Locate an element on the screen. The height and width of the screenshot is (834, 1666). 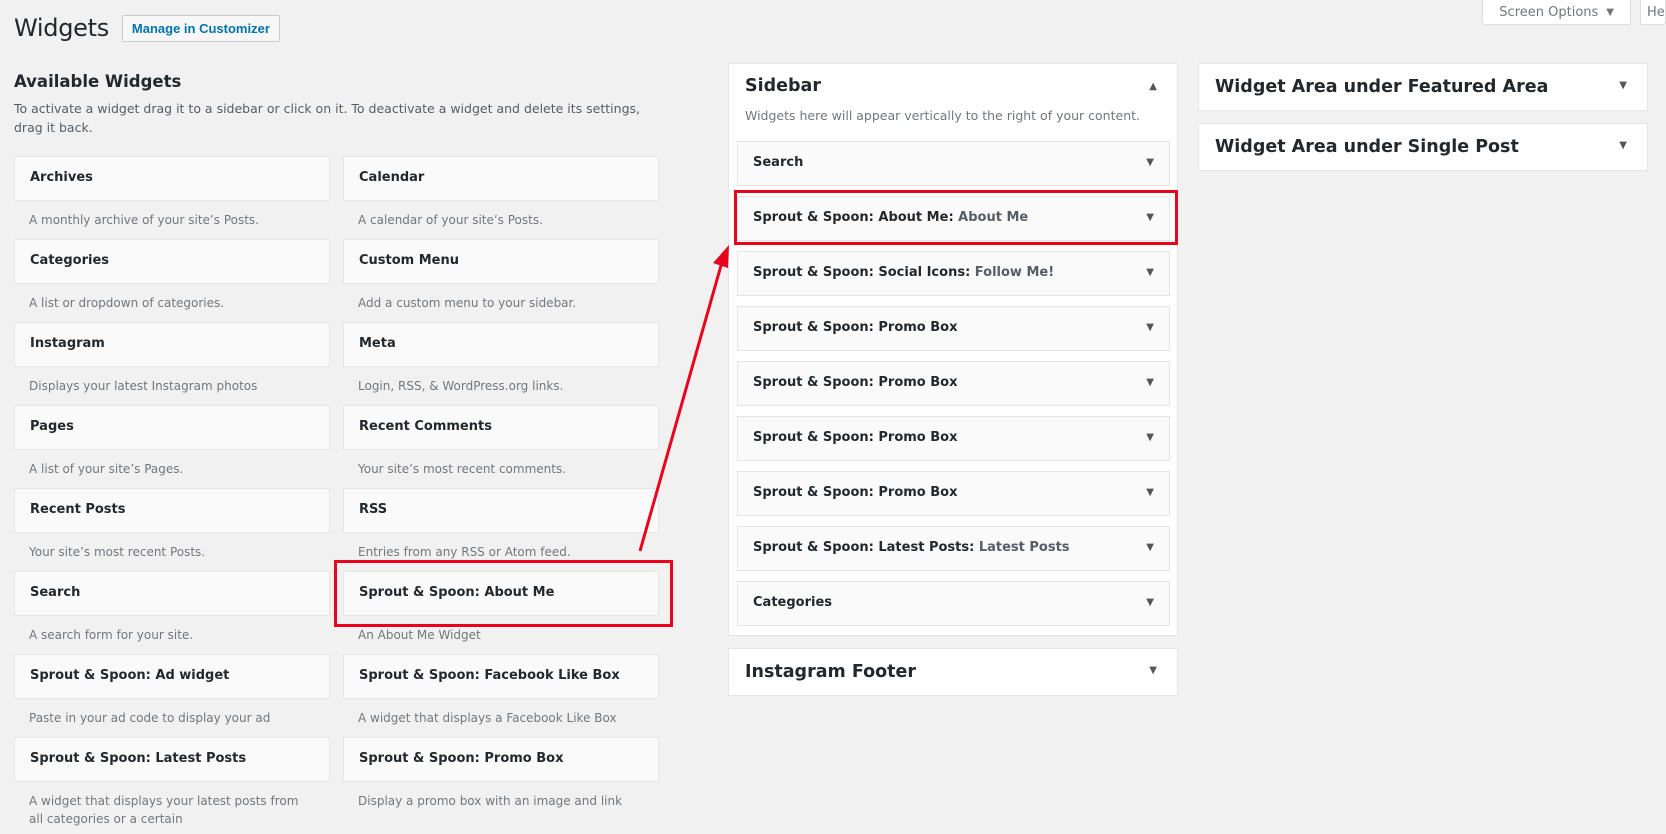
single-post-widget-area: Widget Area under Single Post ▼ is located at coordinates (1423, 147).